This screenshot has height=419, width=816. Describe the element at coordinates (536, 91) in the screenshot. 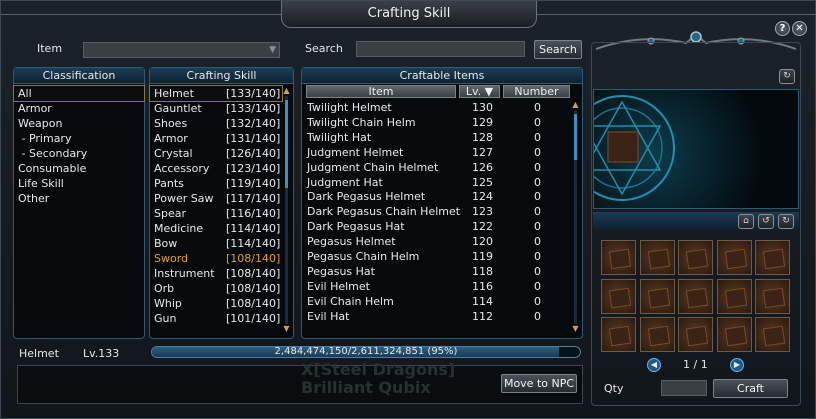

I see `column-number: Number` at that location.